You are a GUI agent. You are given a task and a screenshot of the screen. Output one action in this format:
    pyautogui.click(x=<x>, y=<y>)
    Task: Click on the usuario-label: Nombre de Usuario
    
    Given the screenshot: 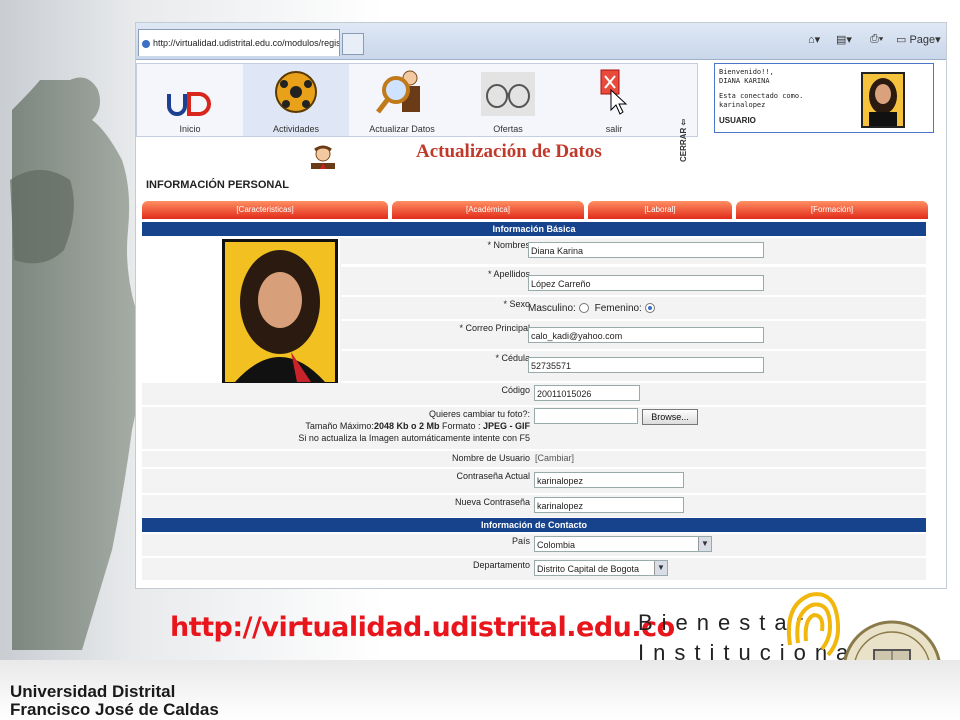 What is the action you would take?
    pyautogui.click(x=490, y=458)
    